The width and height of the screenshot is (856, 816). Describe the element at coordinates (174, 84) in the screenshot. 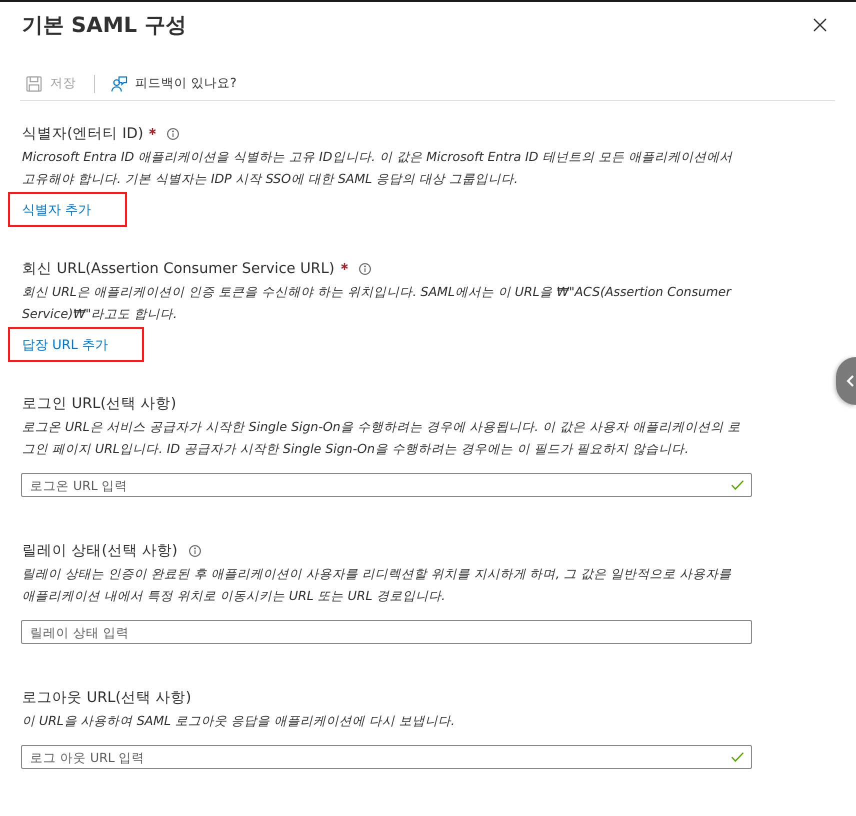

I see `feedback-button: 피드백이 있나요?` at that location.